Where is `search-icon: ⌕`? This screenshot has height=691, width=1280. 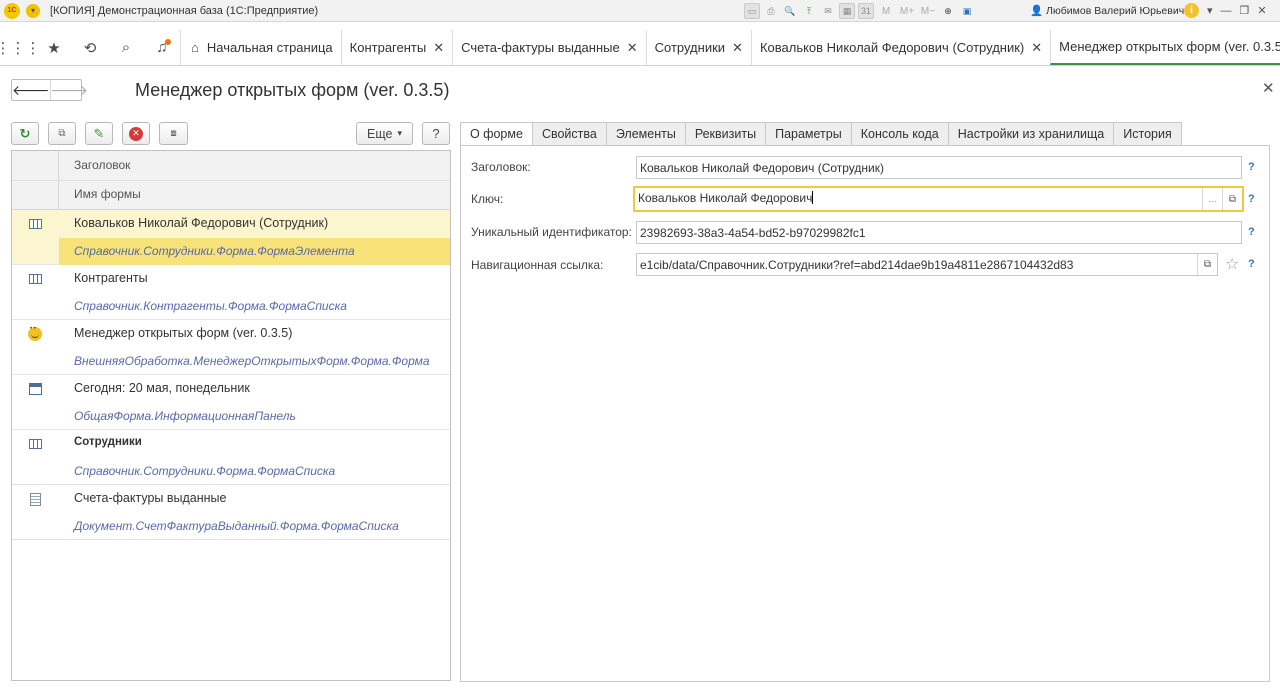 search-icon: ⌕ is located at coordinates (126, 48).